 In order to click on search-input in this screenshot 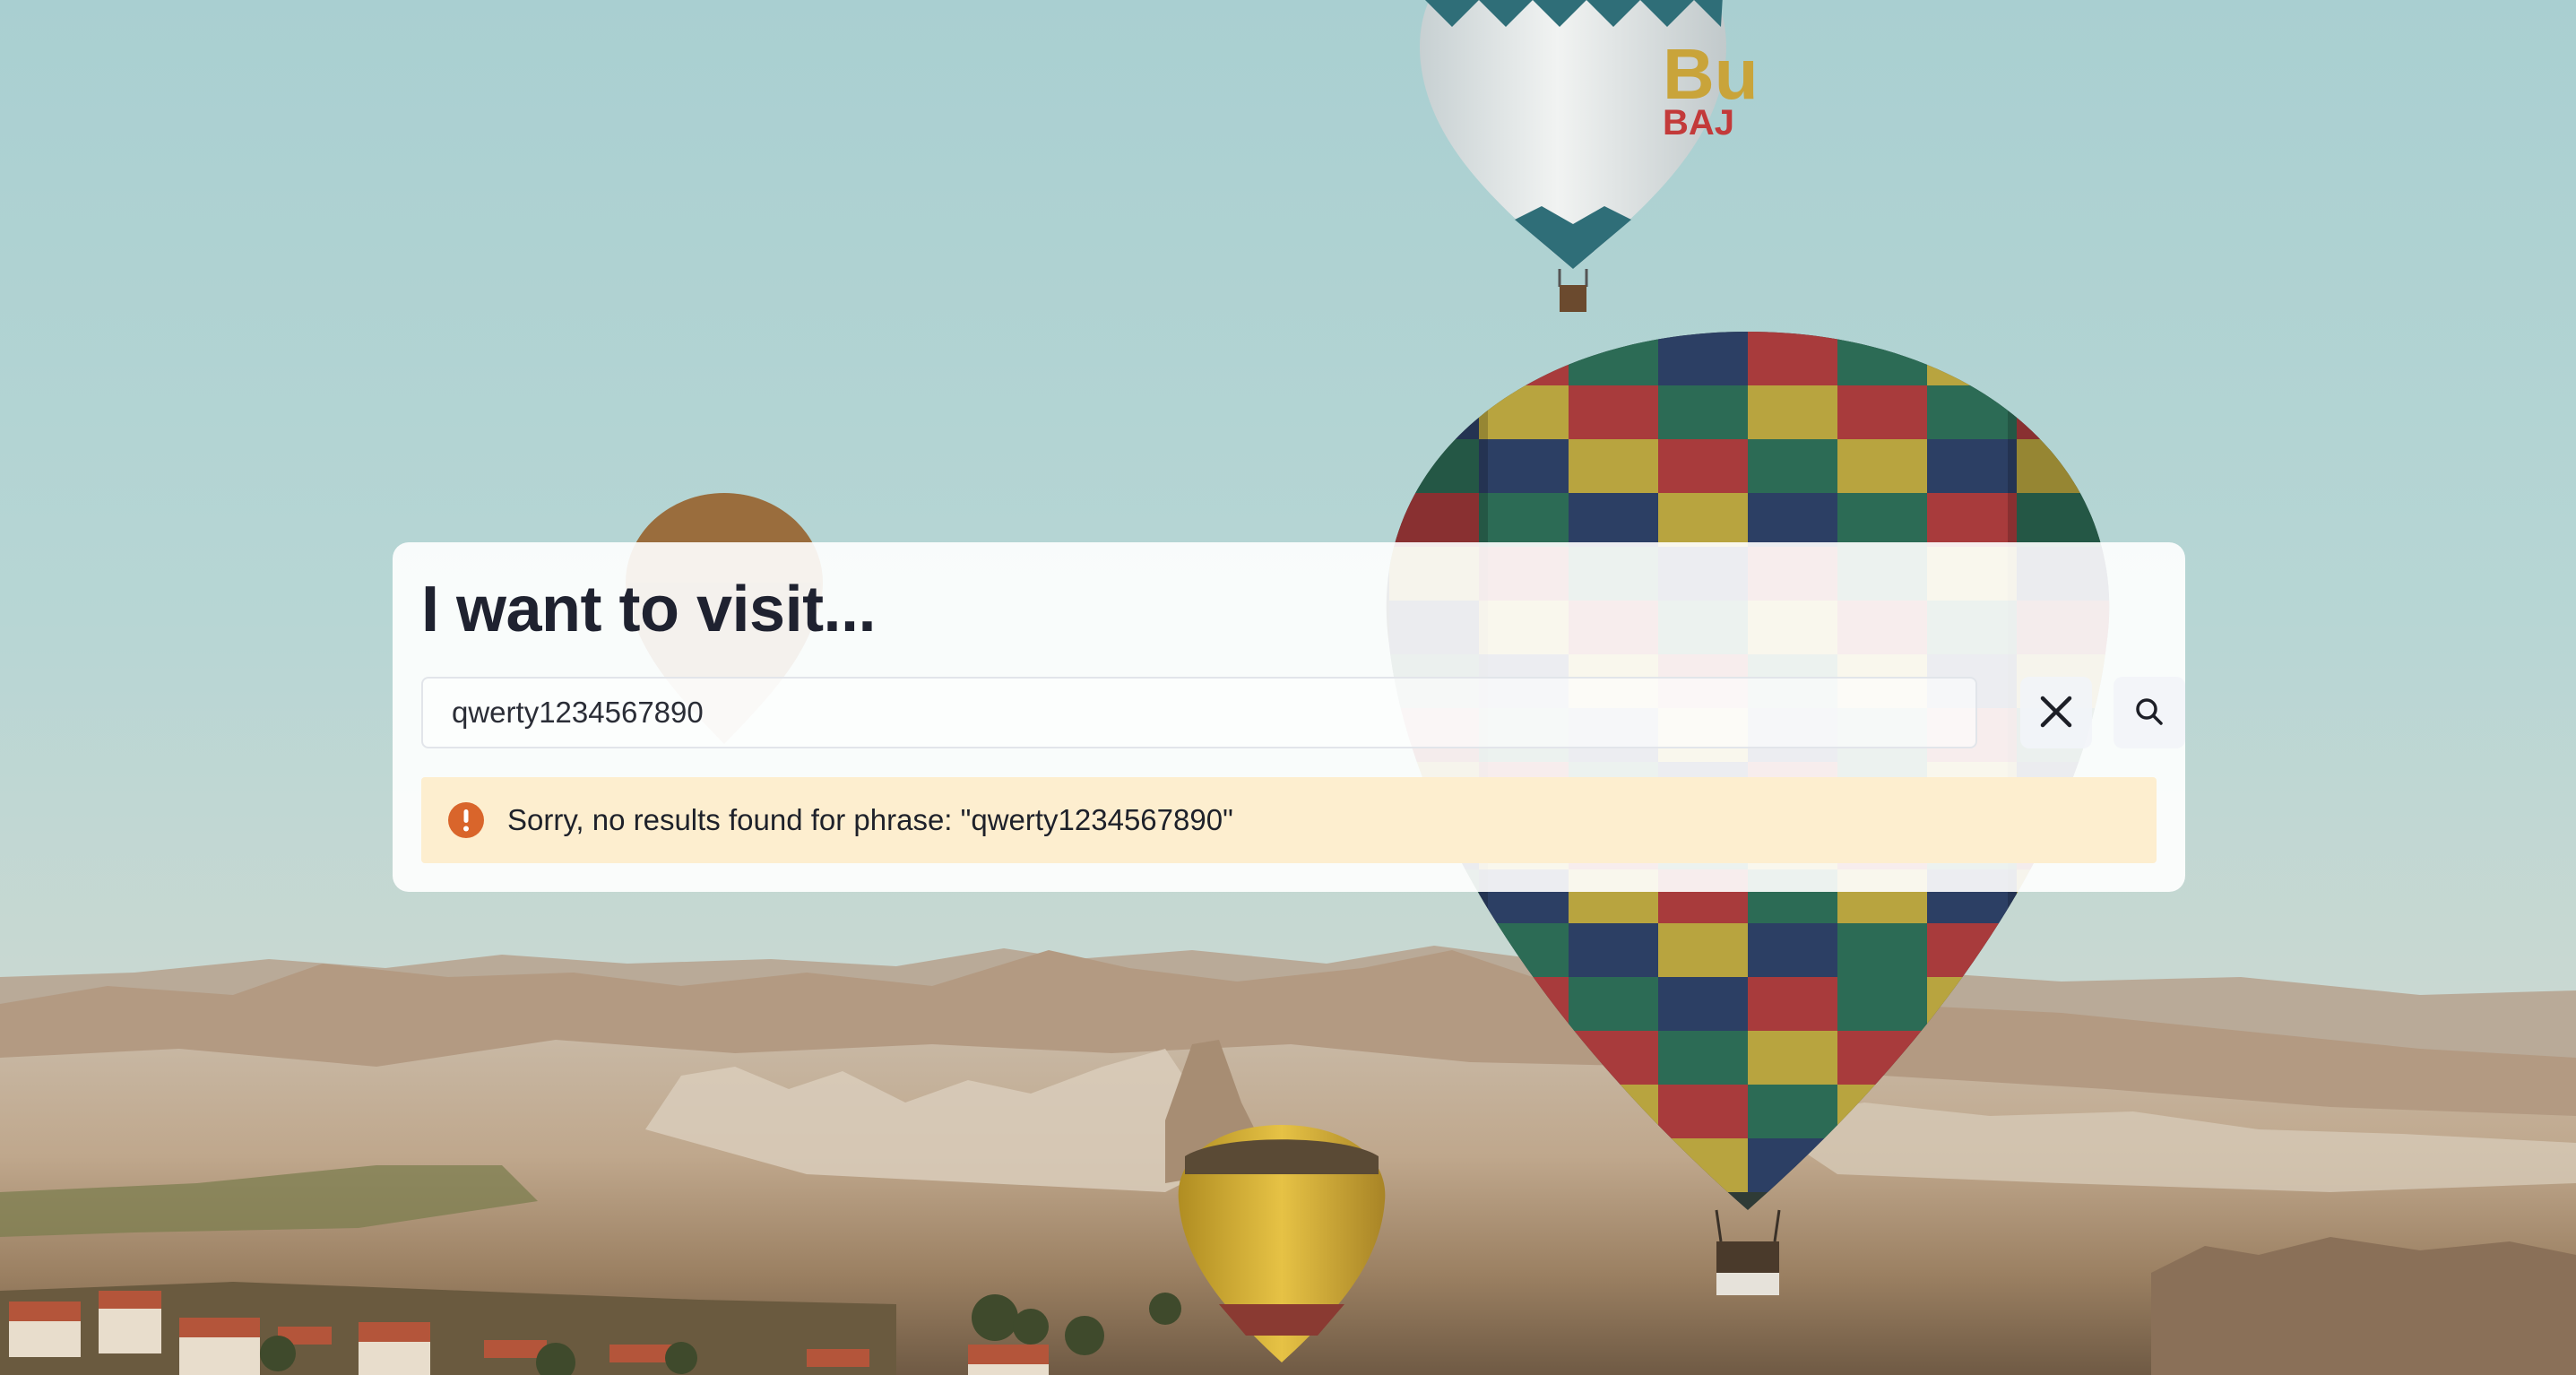, I will do `click(1199, 712)`.